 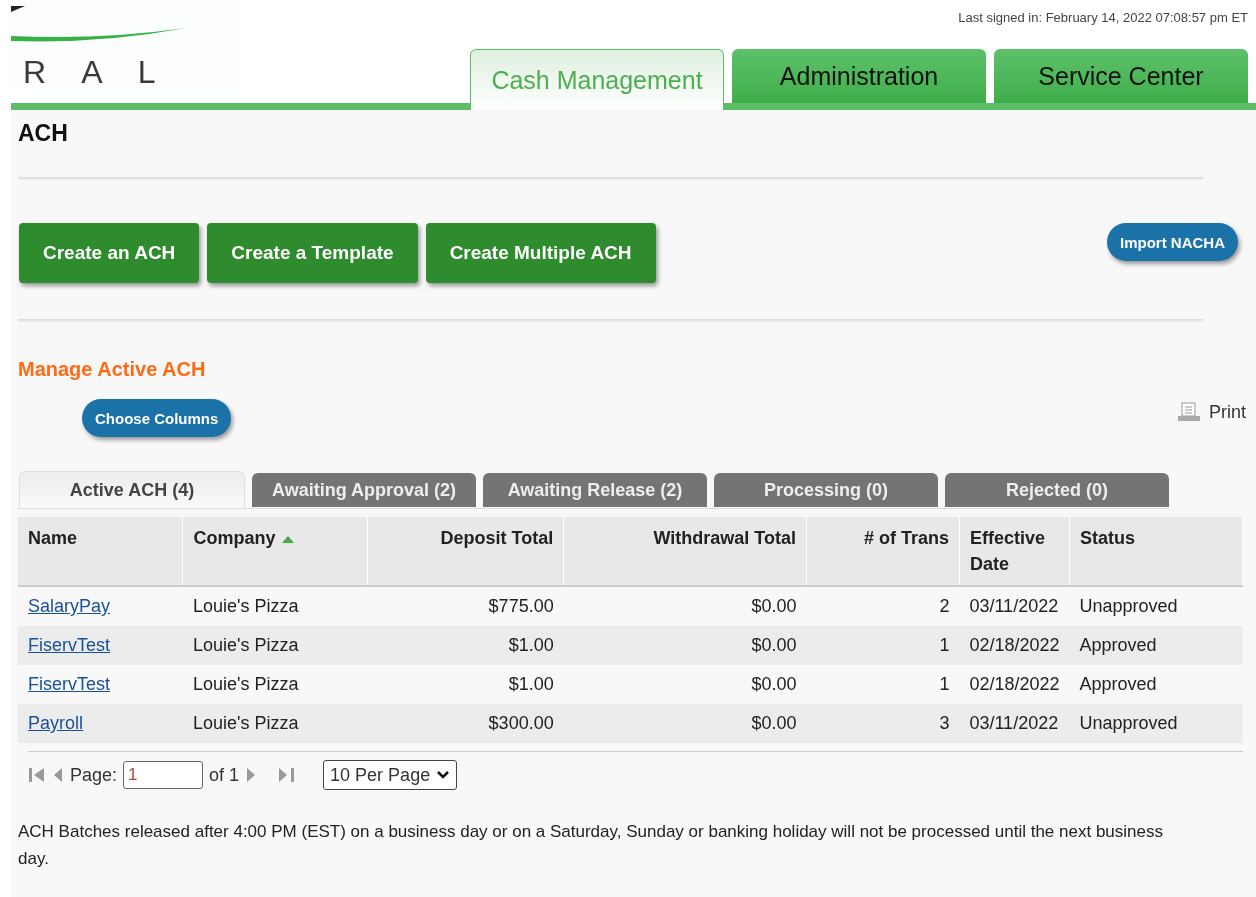 What do you see at coordinates (109, 253) in the screenshot?
I see `action-button: Create an ACH` at bounding box center [109, 253].